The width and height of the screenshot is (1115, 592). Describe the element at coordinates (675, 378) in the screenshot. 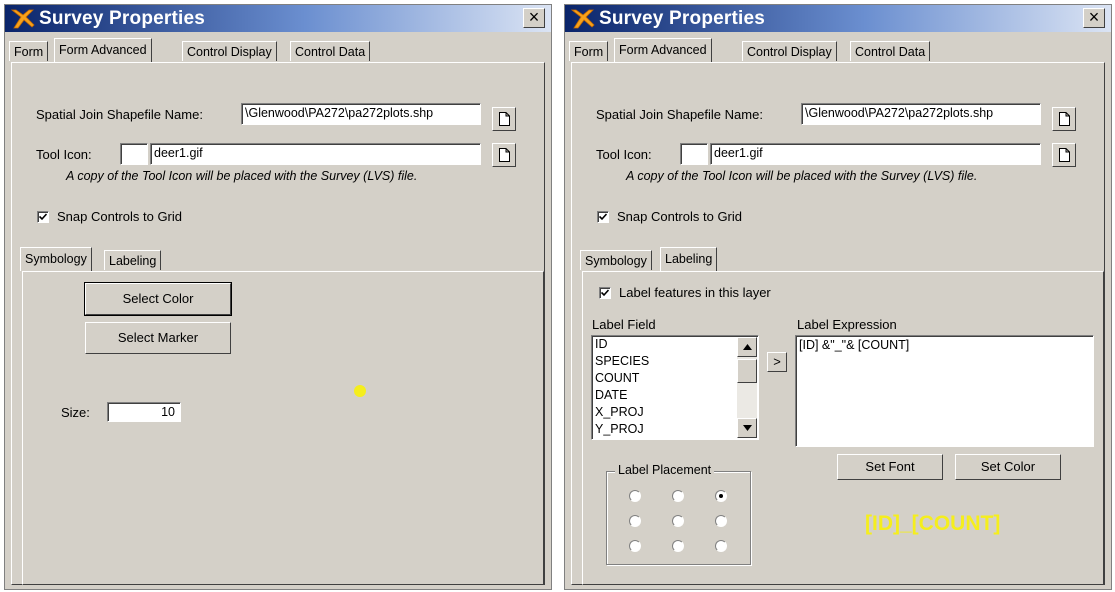

I see `list-item: COUNT` at that location.